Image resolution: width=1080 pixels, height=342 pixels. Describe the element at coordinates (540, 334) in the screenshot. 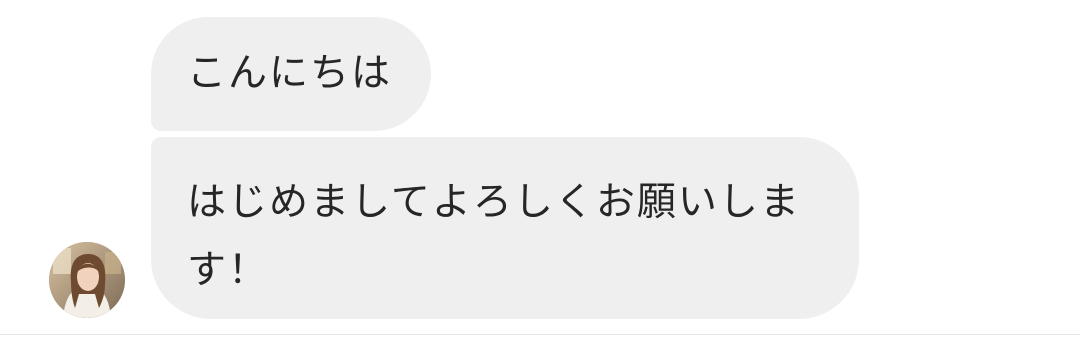

I see `divider` at that location.